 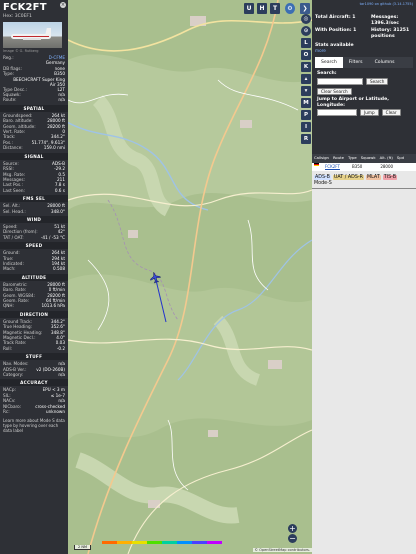 I want to click on info-label: Mach:, so click(x=9, y=269).